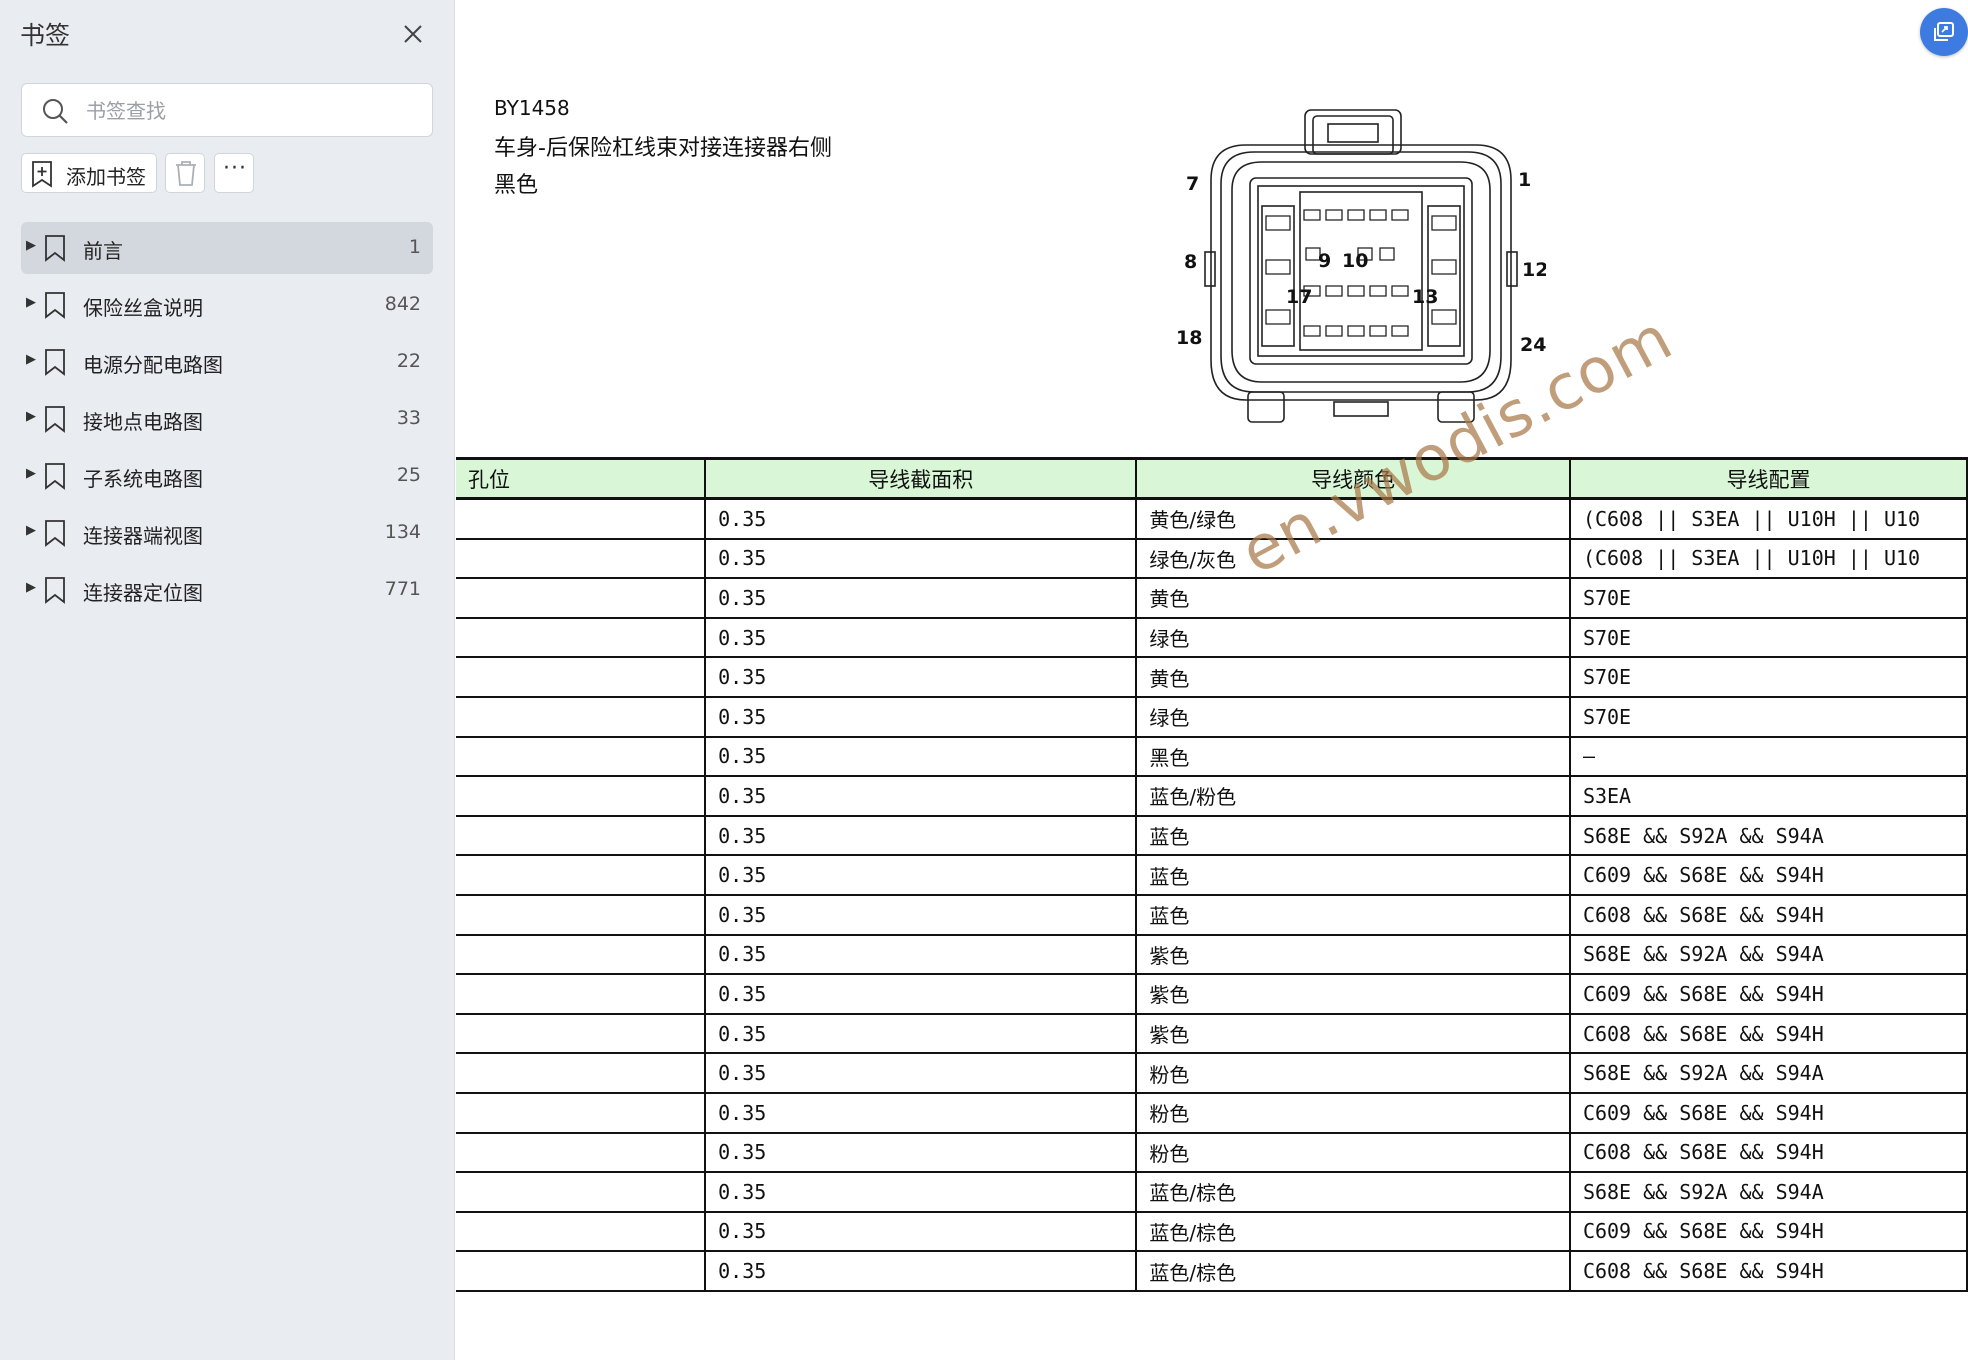 Image resolution: width=1968 pixels, height=1360 pixels. What do you see at coordinates (414, 247) in the screenshot?
I see `bookmark-page: 1` at bounding box center [414, 247].